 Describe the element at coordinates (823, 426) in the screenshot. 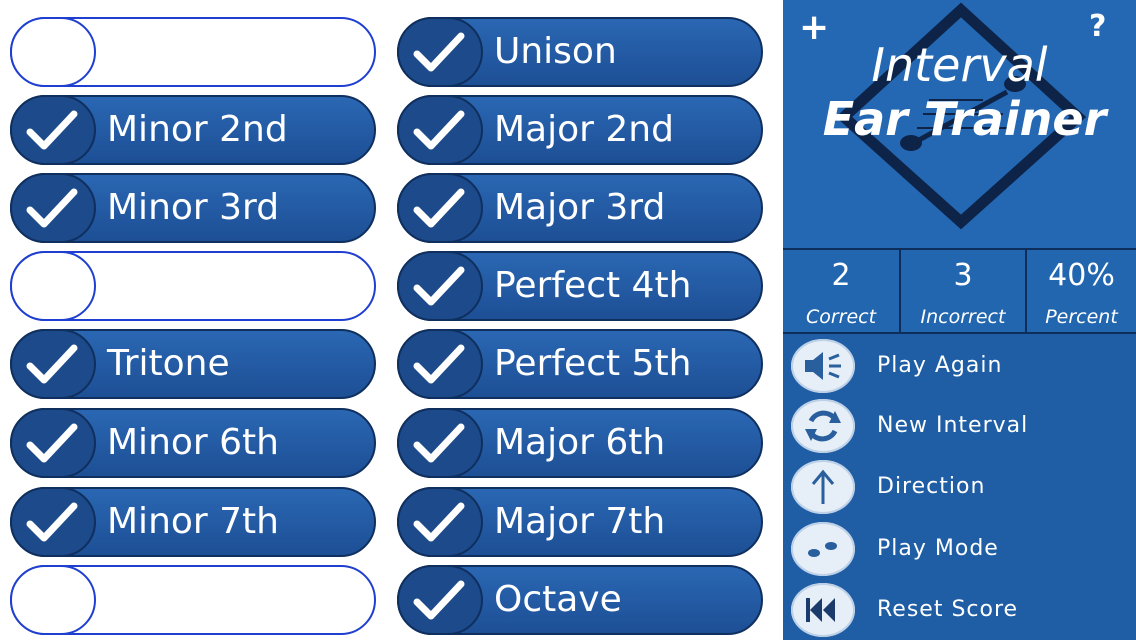

I see `refresh-icon` at that location.